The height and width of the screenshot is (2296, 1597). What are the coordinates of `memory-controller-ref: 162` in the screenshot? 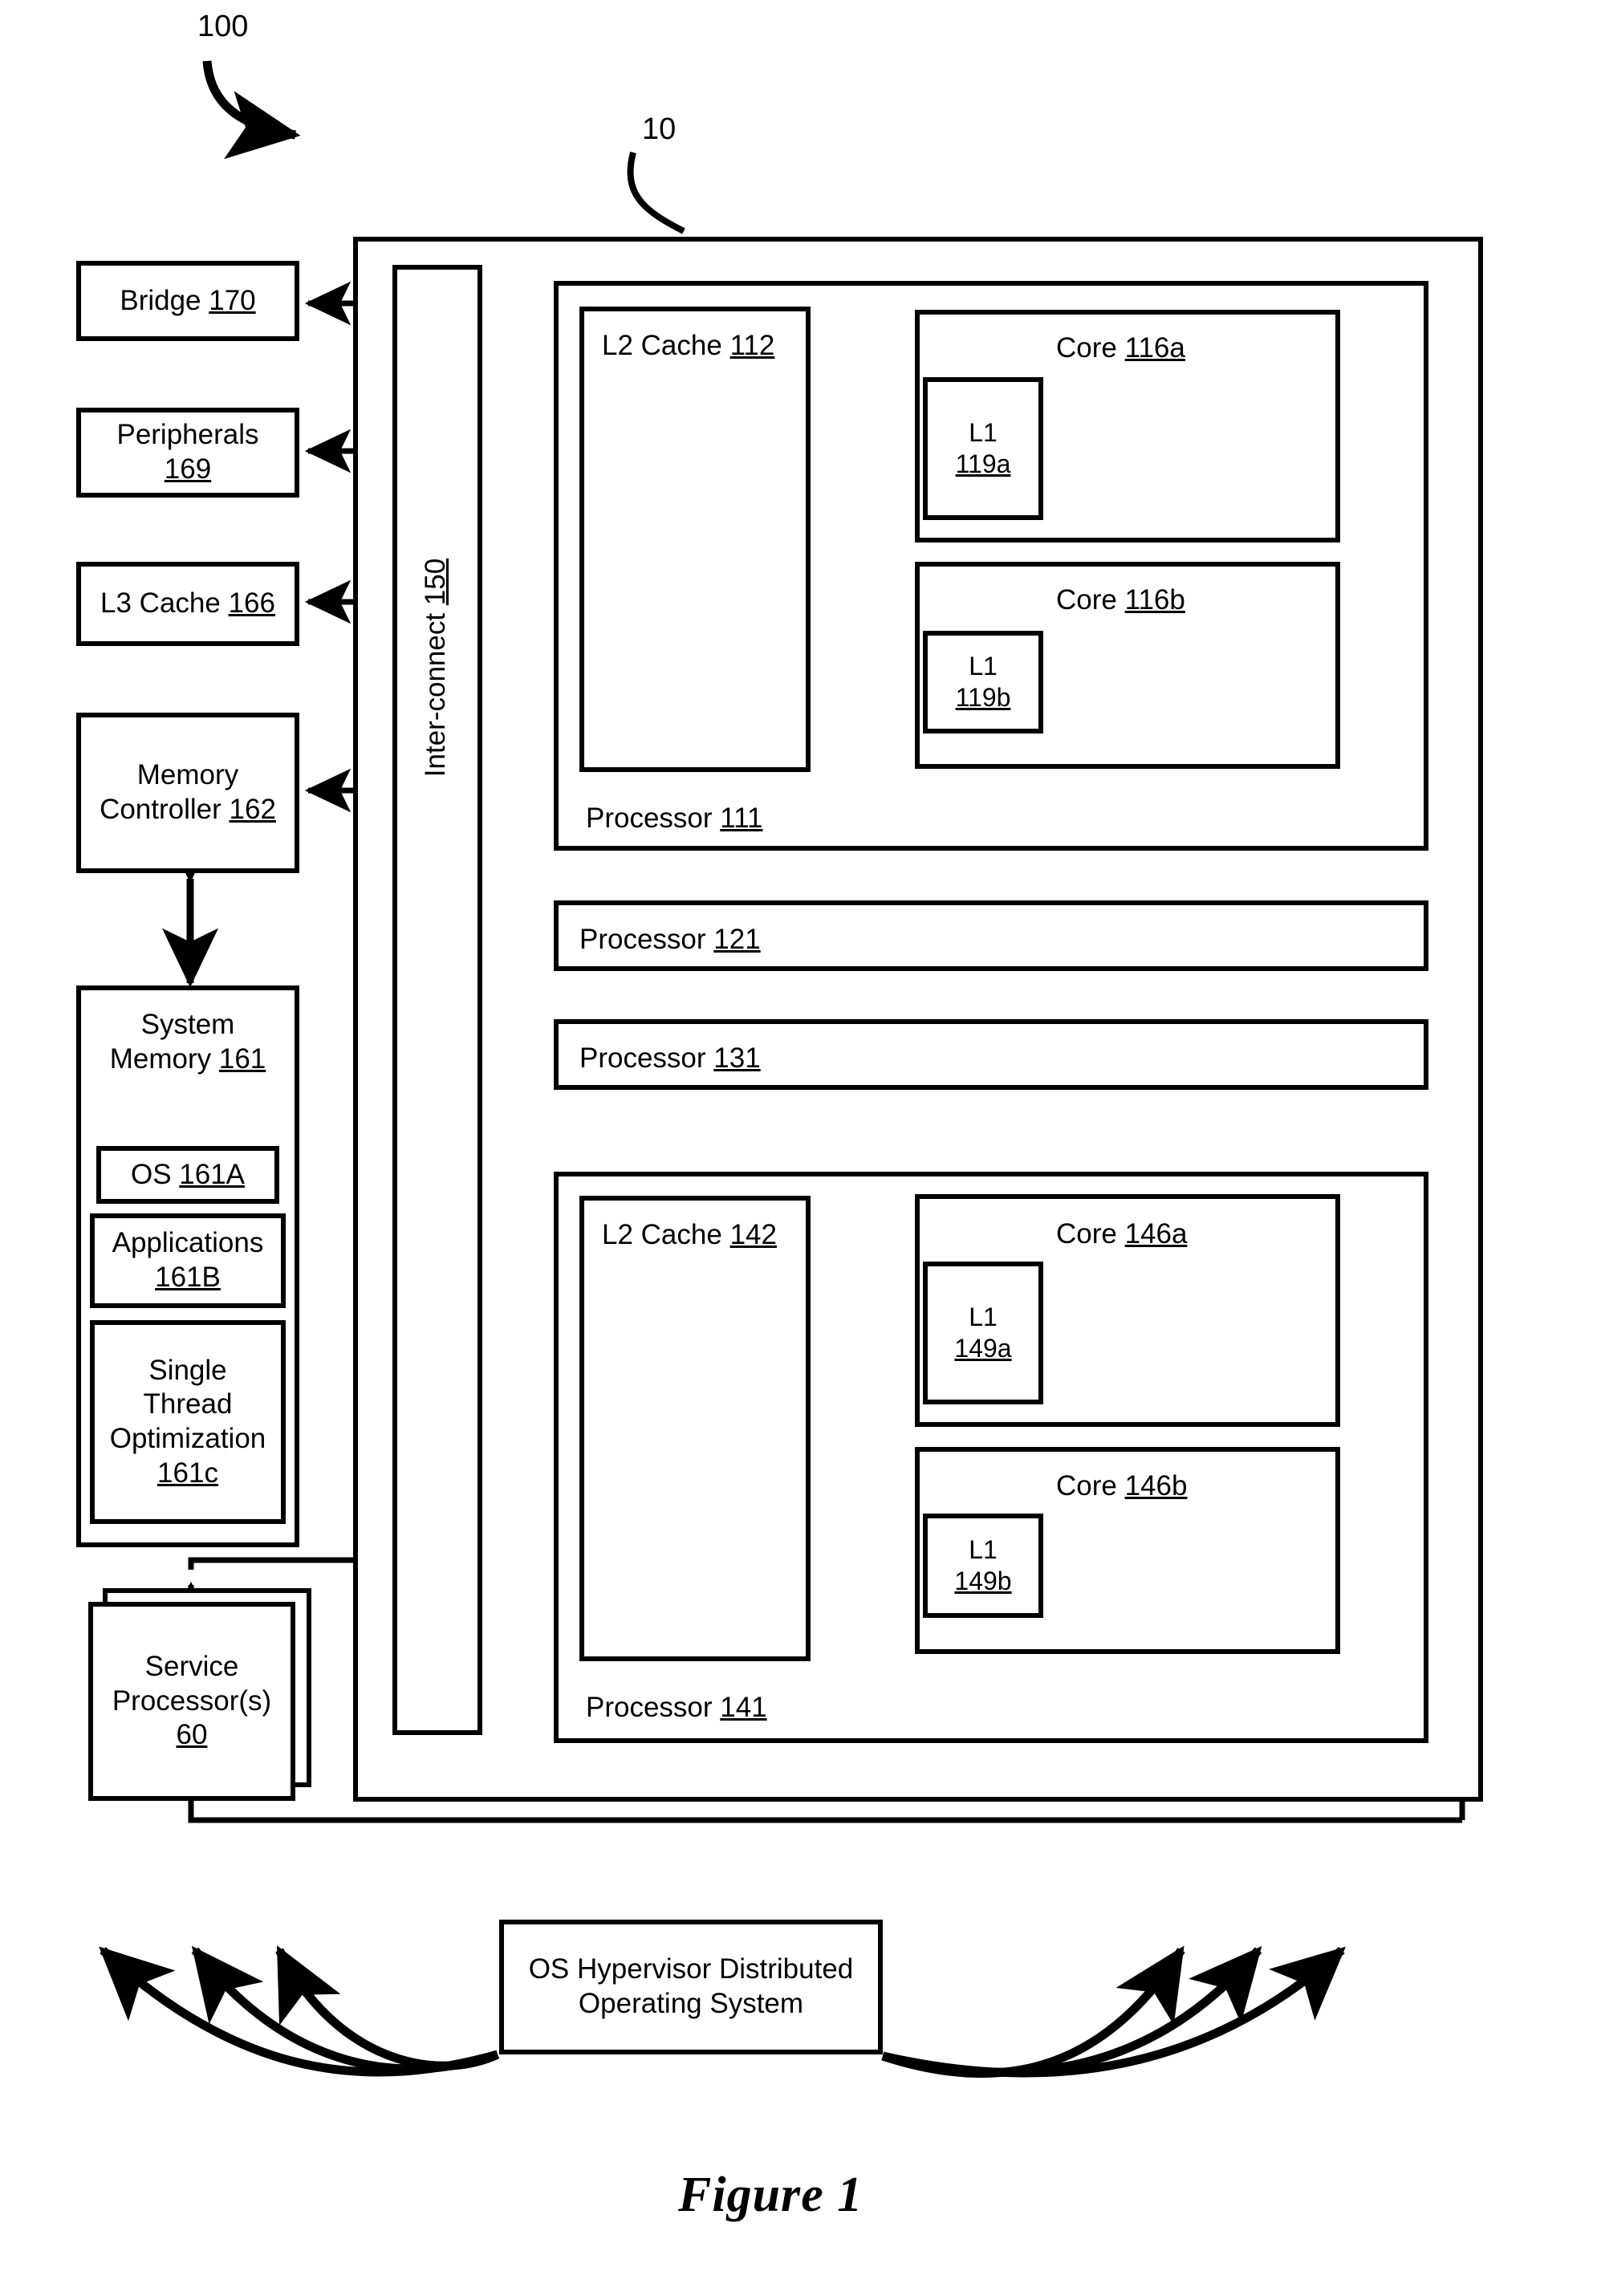 It's located at (252, 809).